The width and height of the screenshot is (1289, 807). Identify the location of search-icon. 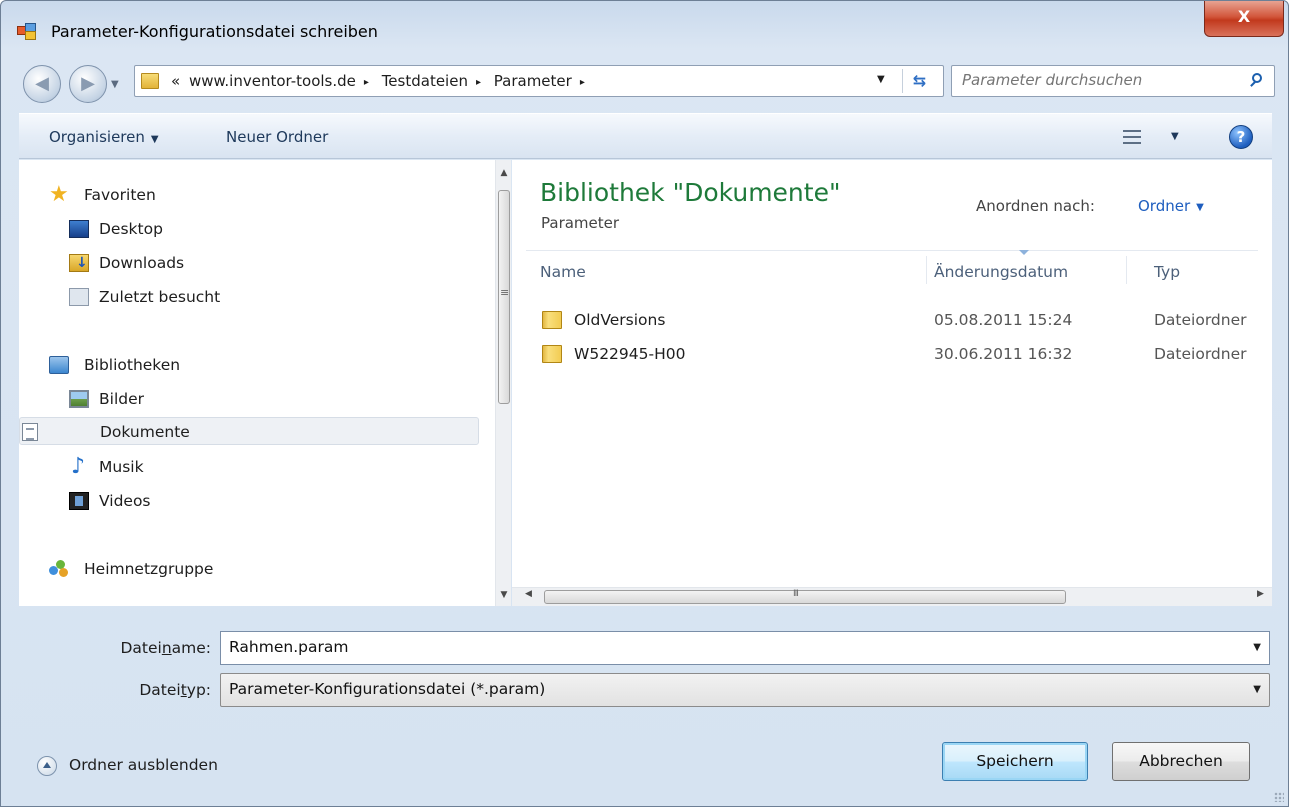
(1257, 81).